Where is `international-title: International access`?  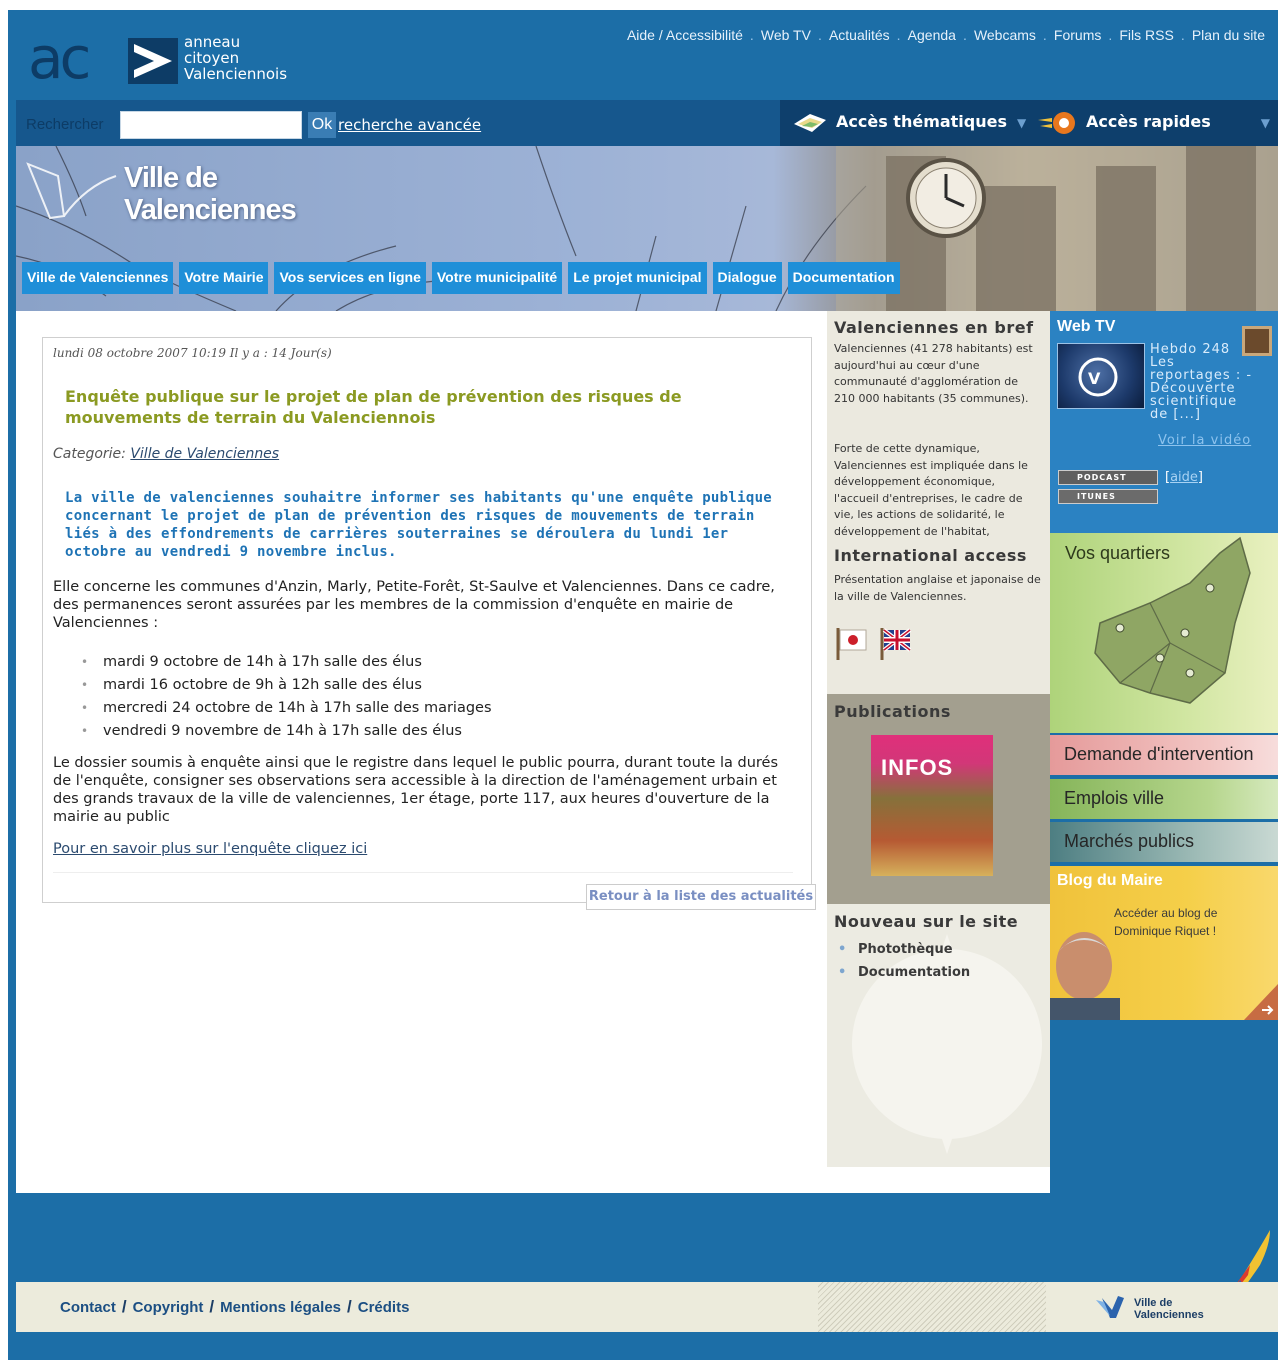
international-title: International access is located at coordinates (930, 555).